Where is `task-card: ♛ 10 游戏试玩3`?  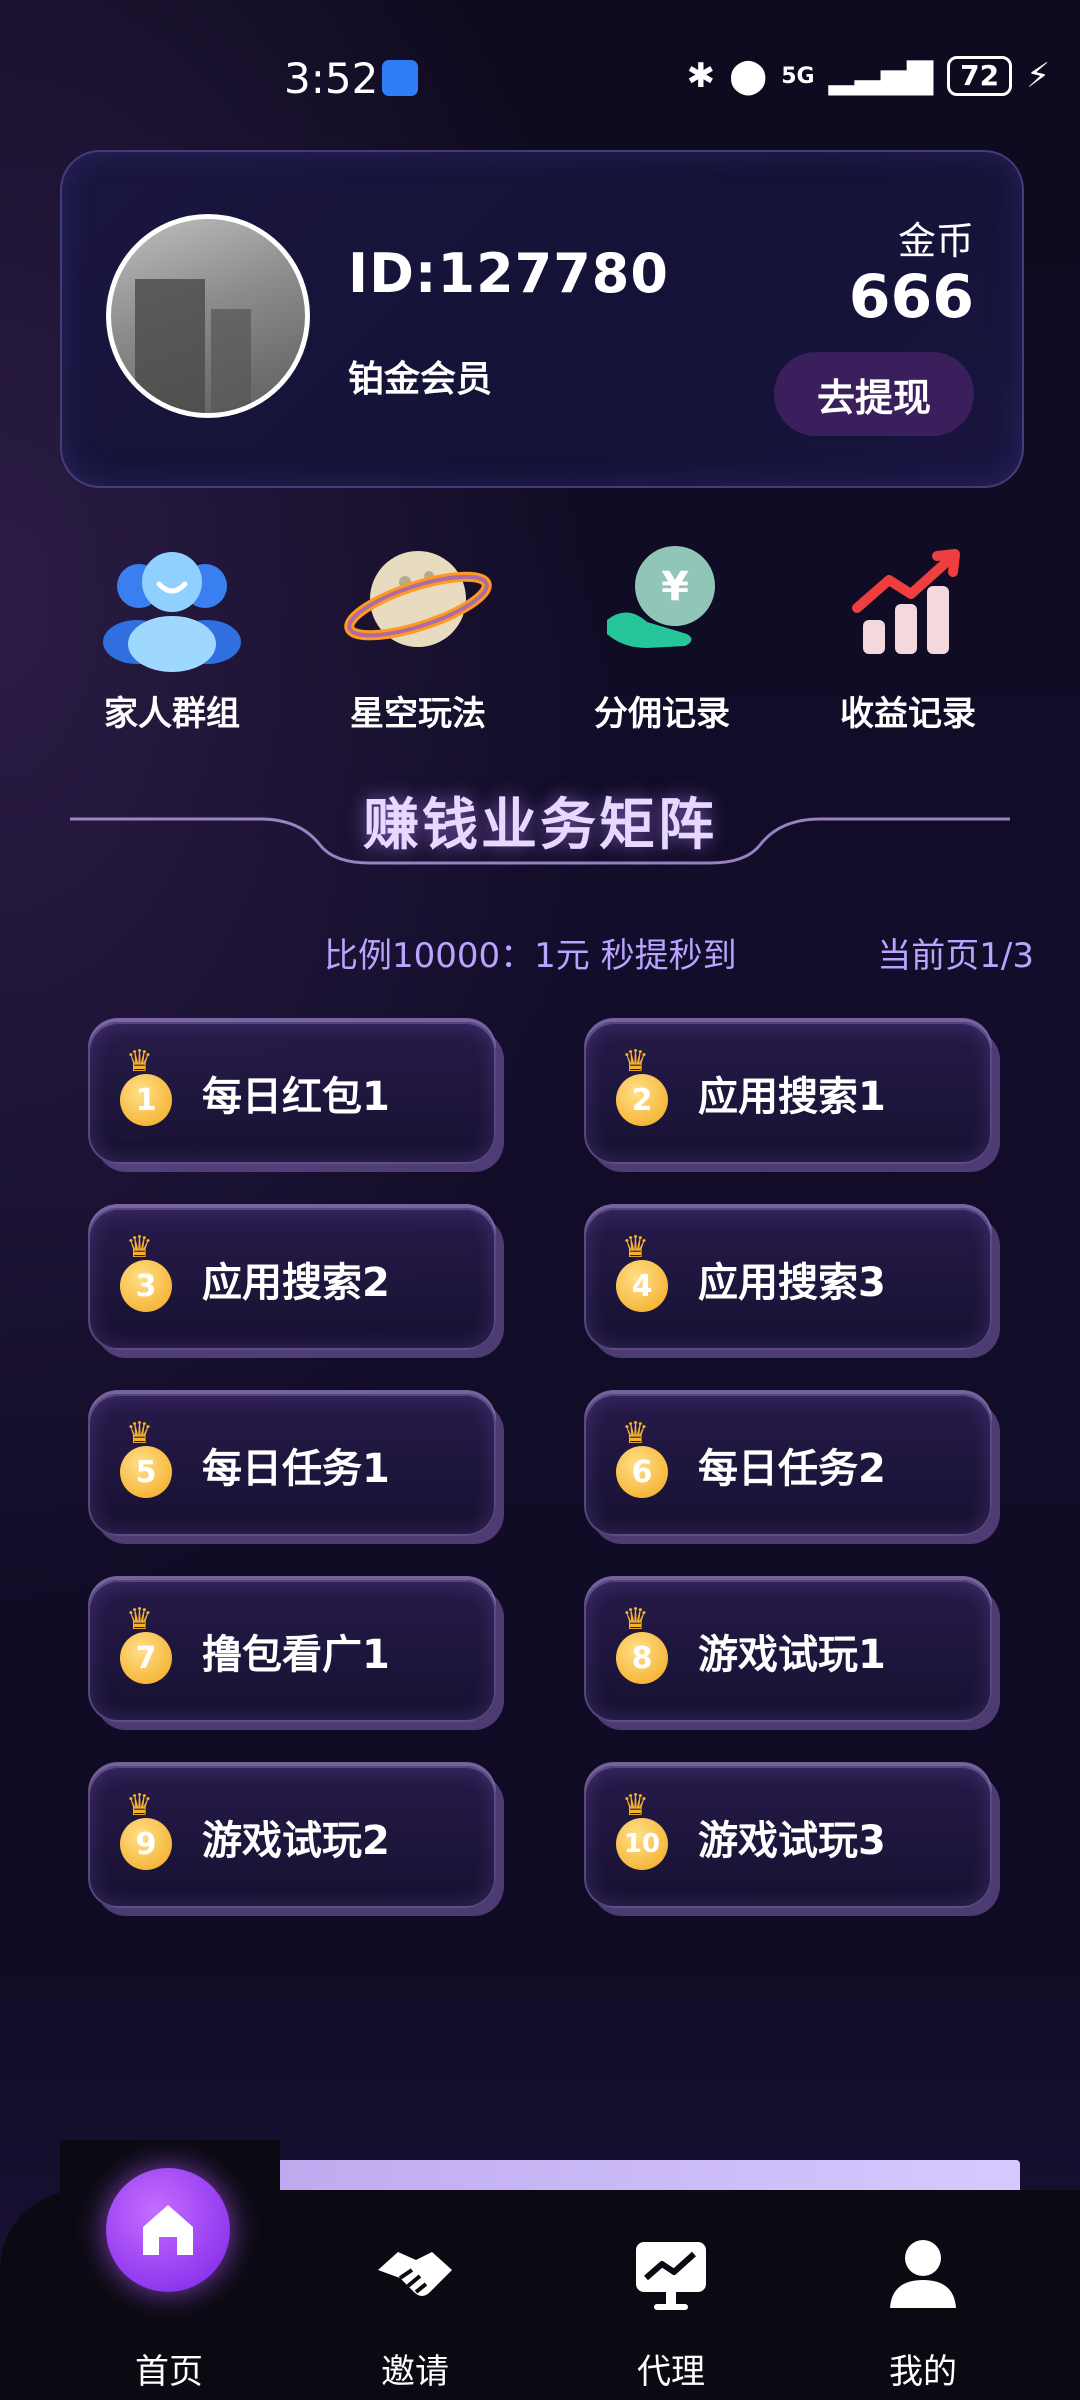 task-card: ♛ 10 游戏试玩3 is located at coordinates (788, 1837).